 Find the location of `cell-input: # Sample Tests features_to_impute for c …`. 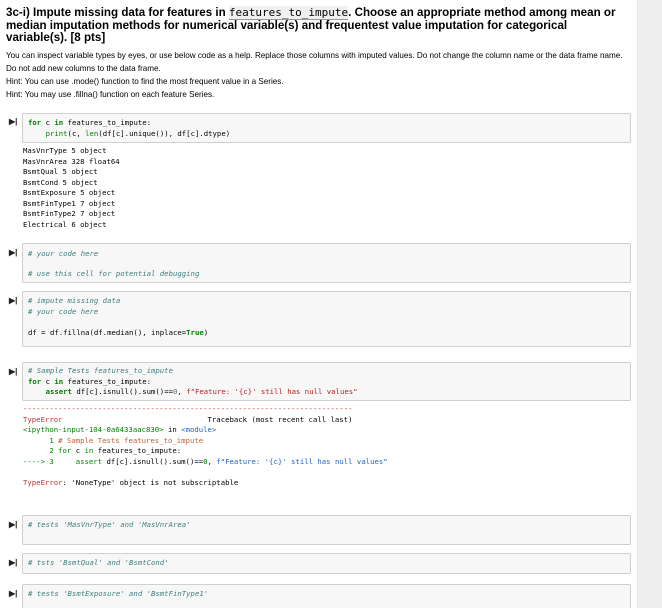

cell-input: # Sample Tests features_to_impute for c … is located at coordinates (326, 381).